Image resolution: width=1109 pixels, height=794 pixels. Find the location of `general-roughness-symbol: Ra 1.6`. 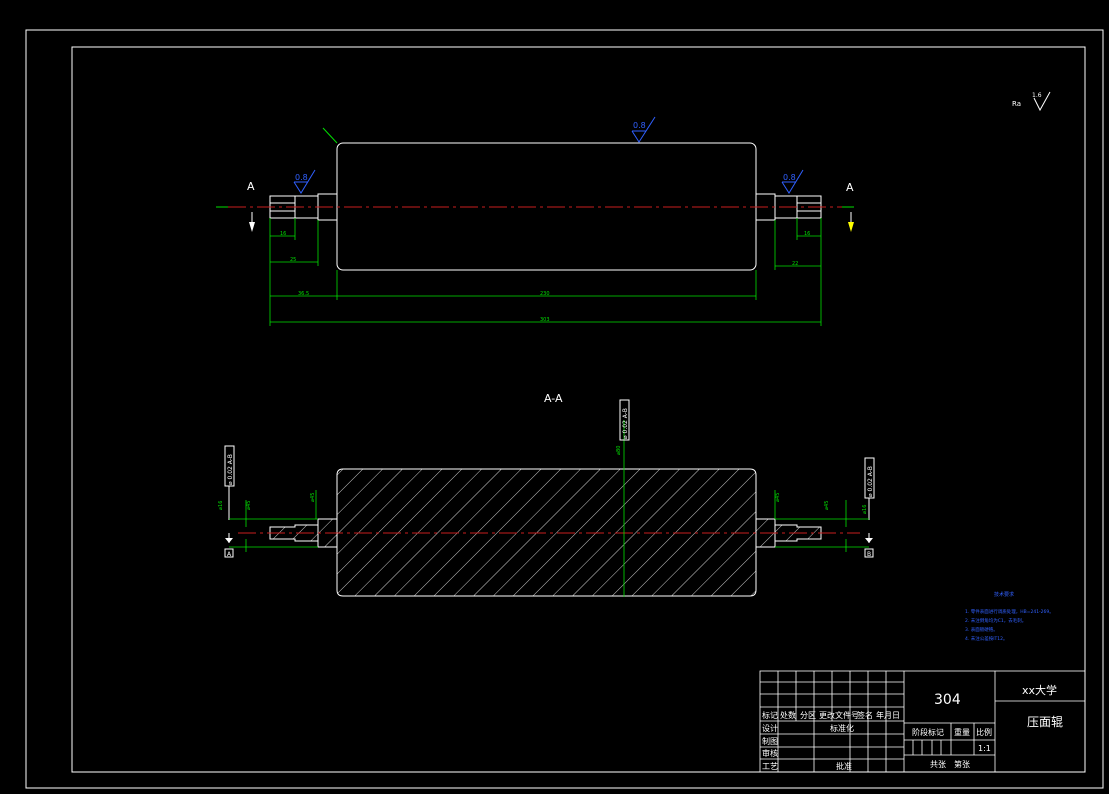

general-roughness-symbol: Ra 1.6 is located at coordinates (1031, 101).